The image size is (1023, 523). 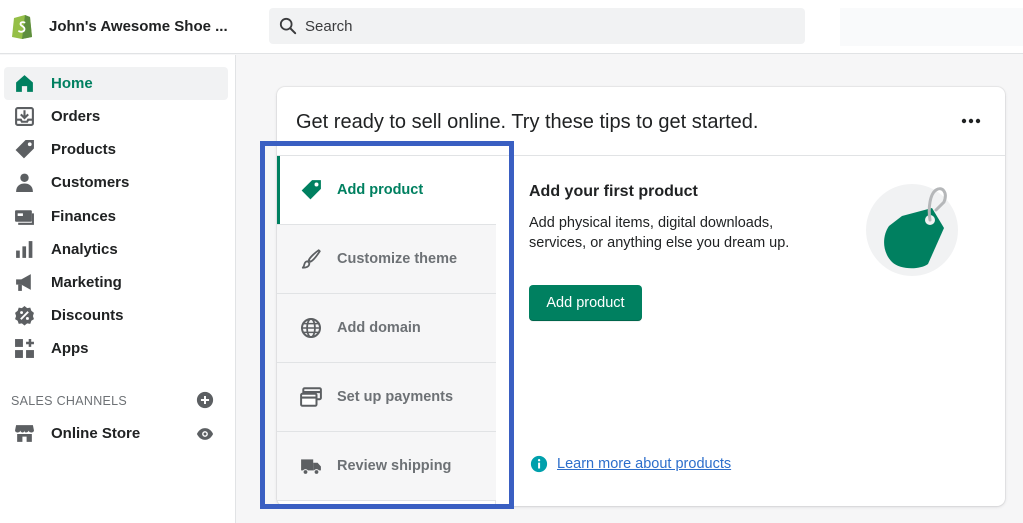 What do you see at coordinates (311, 397) in the screenshot?
I see `card-icon` at bounding box center [311, 397].